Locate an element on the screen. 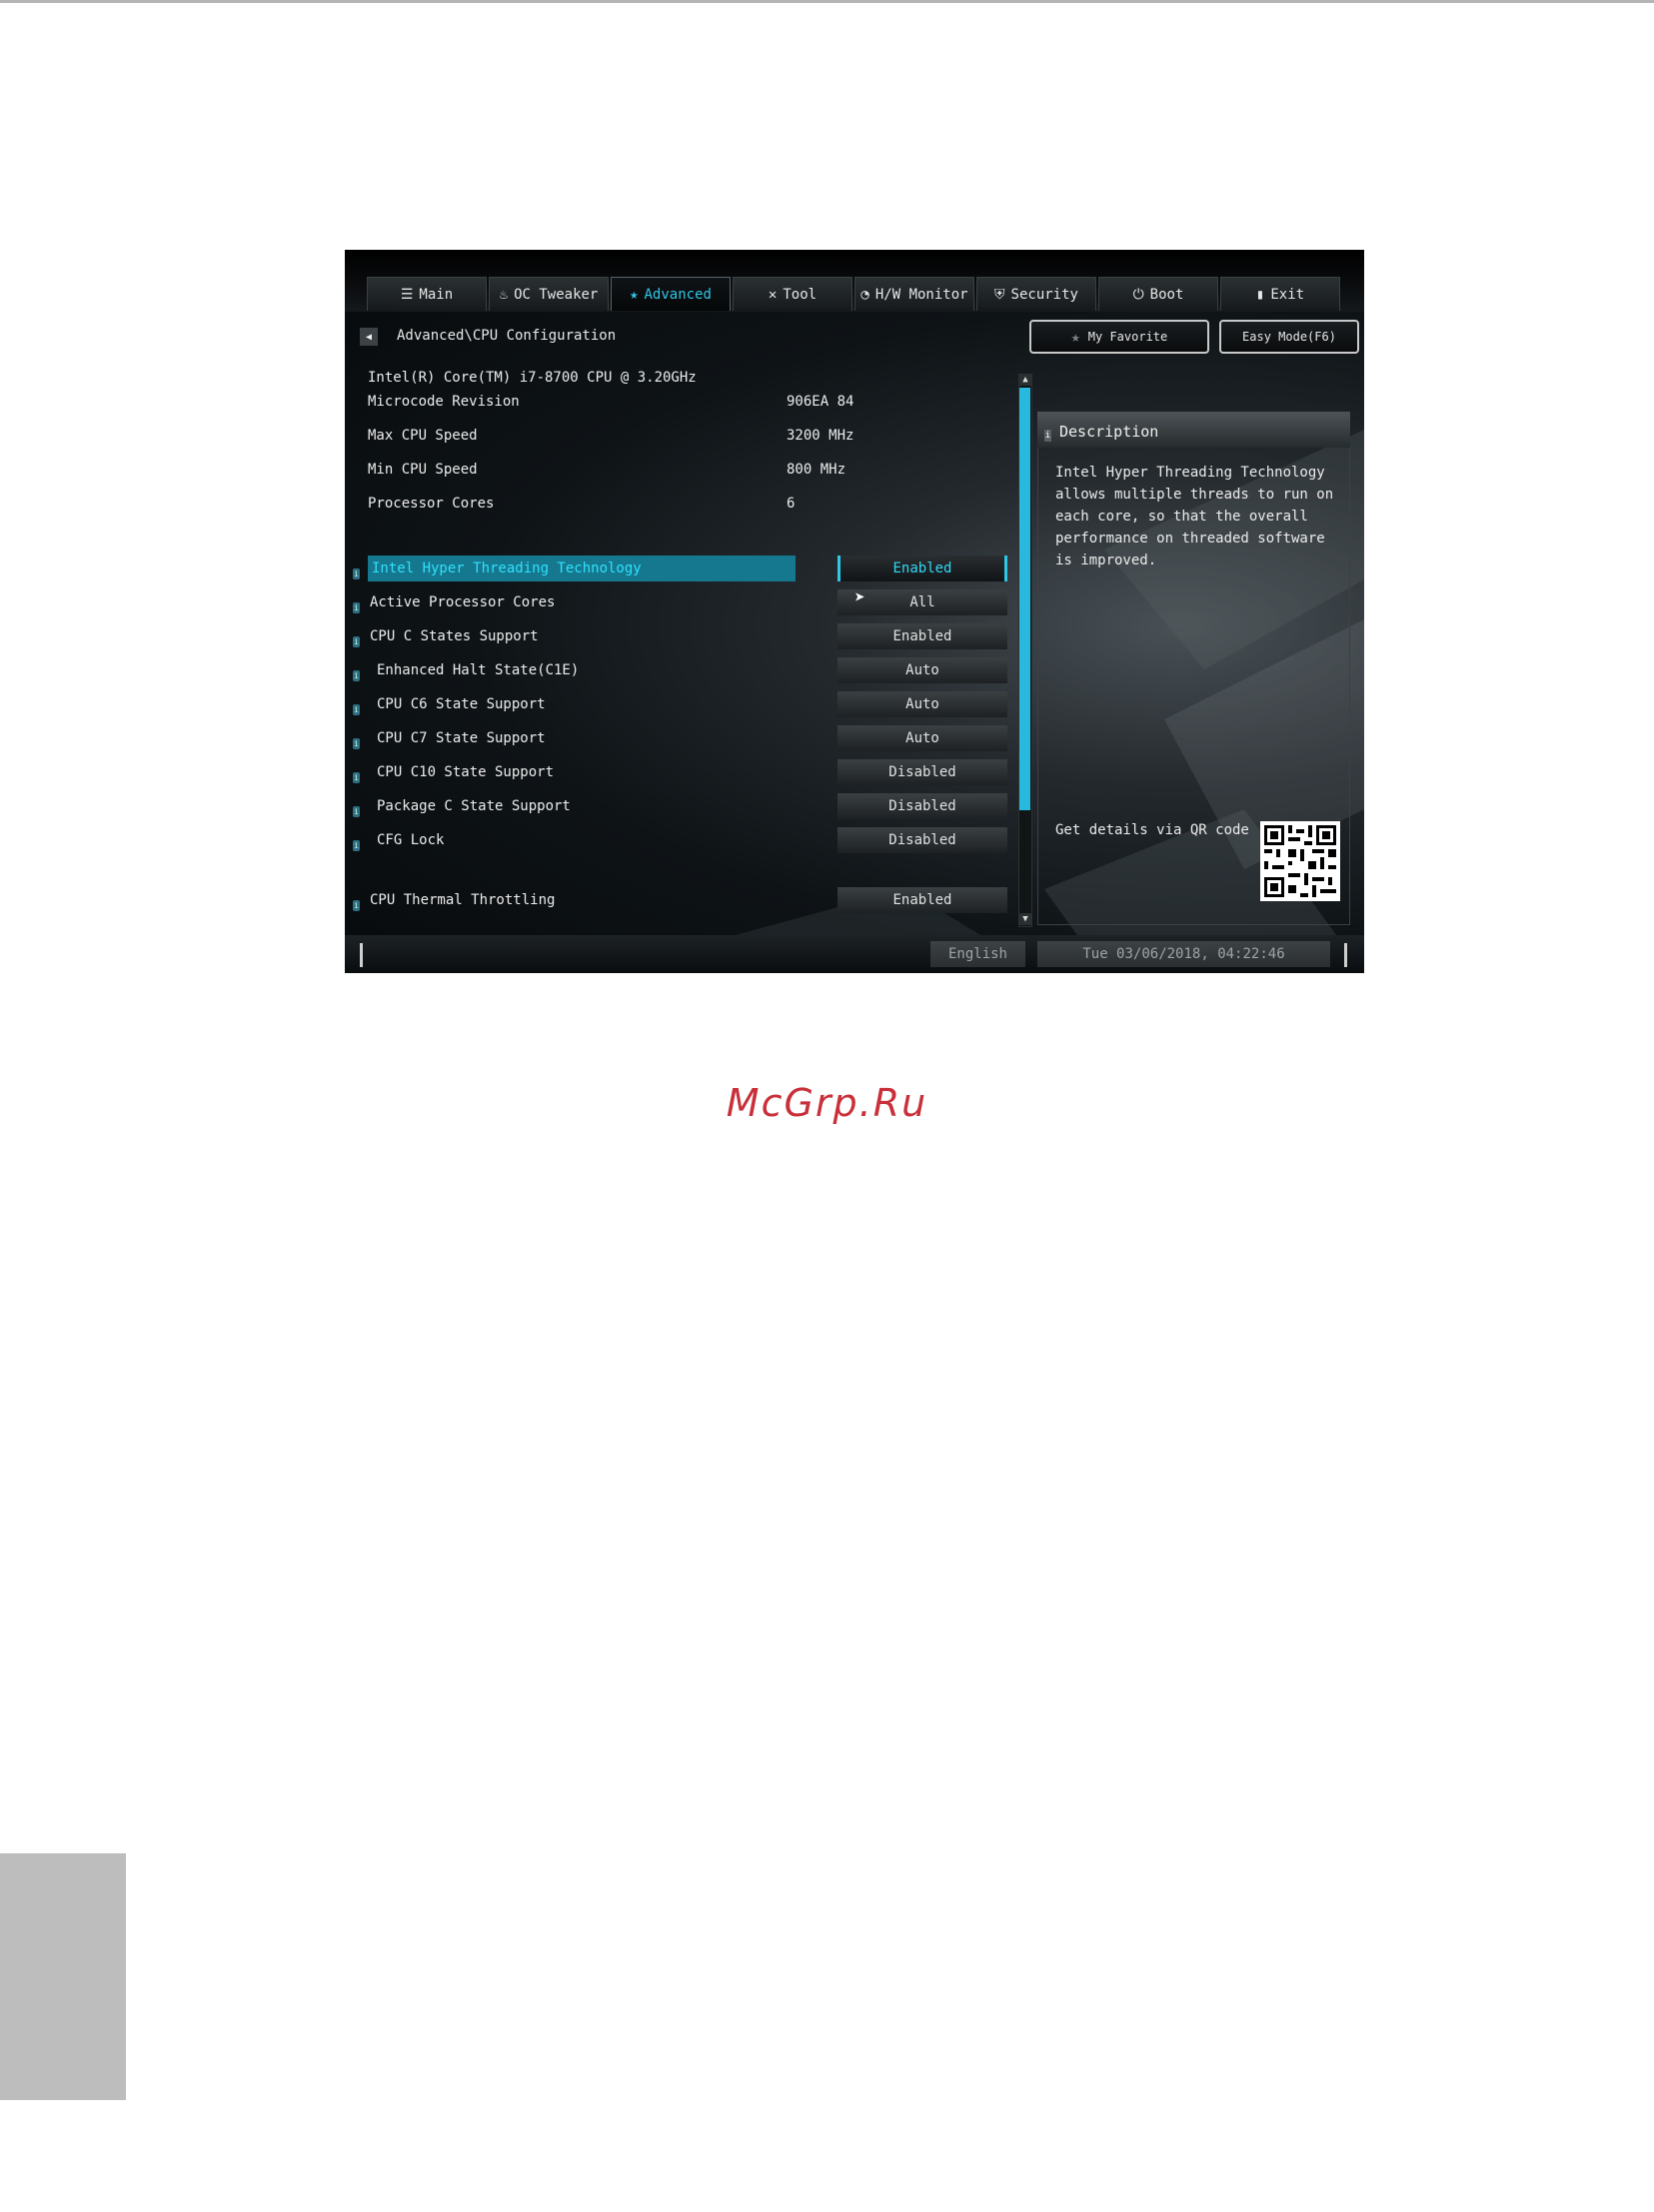 Image resolution: width=1654 pixels, height=2212 pixels. watermark: McGrp.Ru is located at coordinates (827, 1103).